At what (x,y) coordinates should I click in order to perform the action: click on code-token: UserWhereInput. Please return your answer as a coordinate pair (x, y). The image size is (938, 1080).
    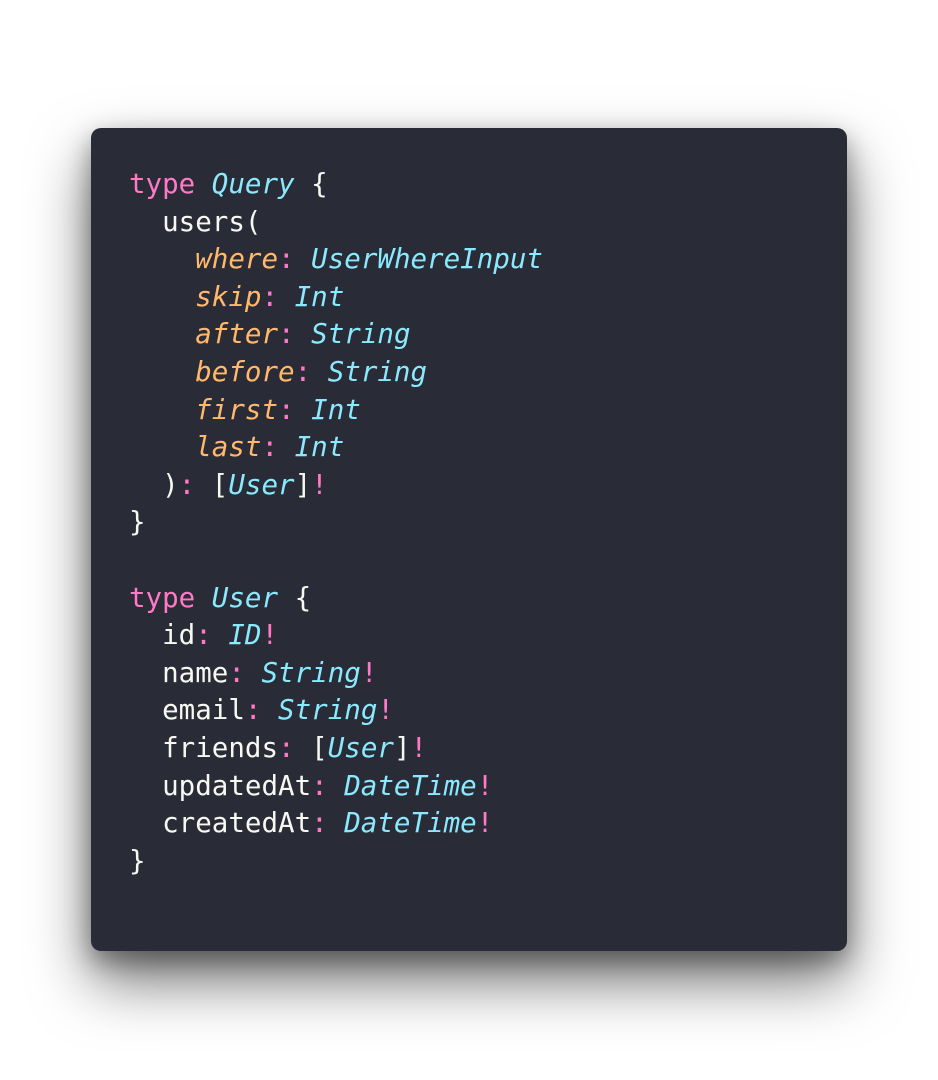
    Looking at the image, I should click on (427, 259).